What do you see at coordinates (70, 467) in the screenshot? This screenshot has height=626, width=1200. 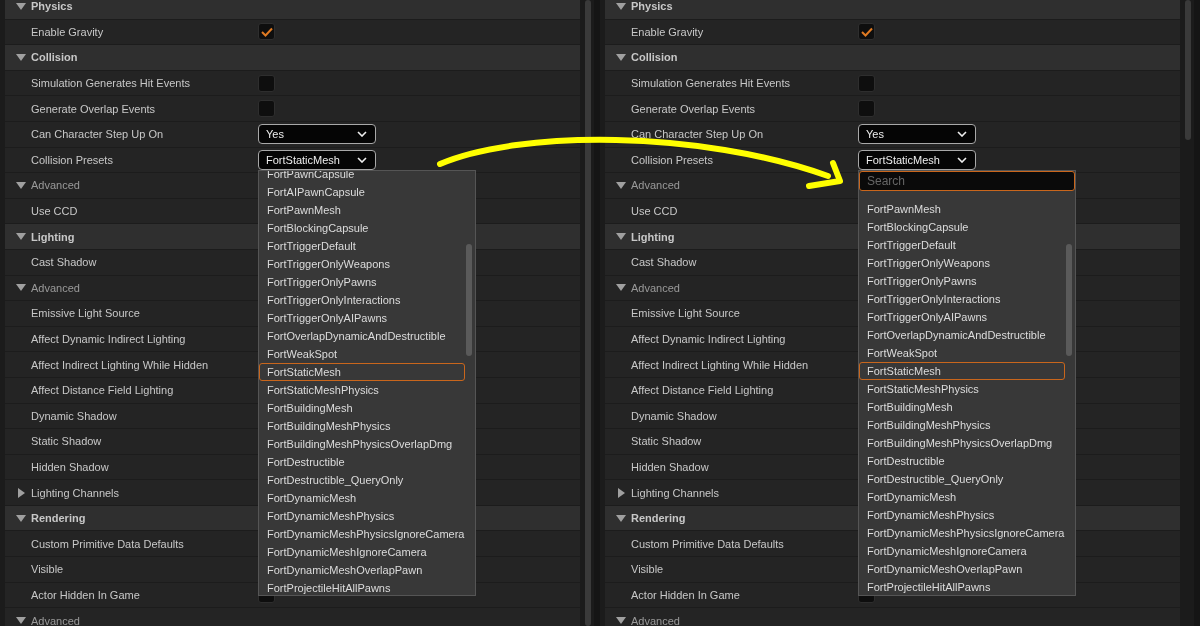 I see `property-label: Hidden Shadow` at bounding box center [70, 467].